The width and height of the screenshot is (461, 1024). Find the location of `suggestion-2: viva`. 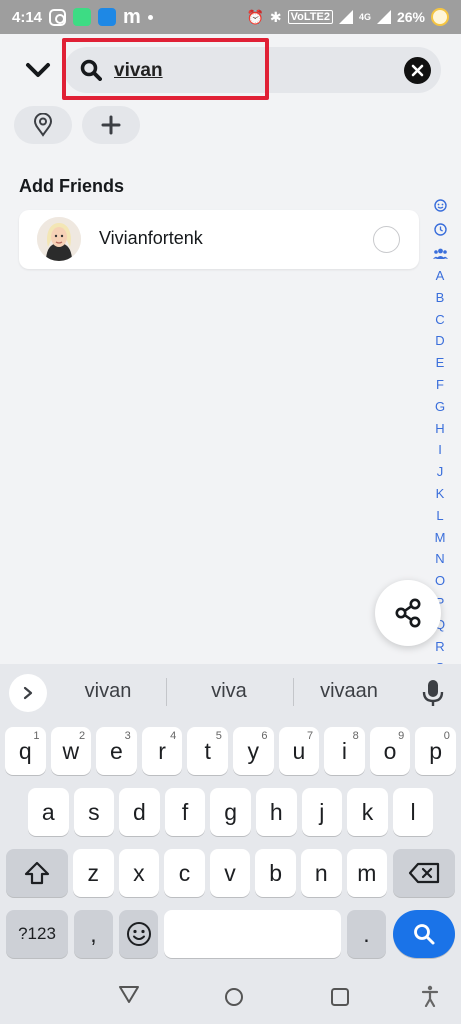

suggestion-2: viva is located at coordinates (229, 691).